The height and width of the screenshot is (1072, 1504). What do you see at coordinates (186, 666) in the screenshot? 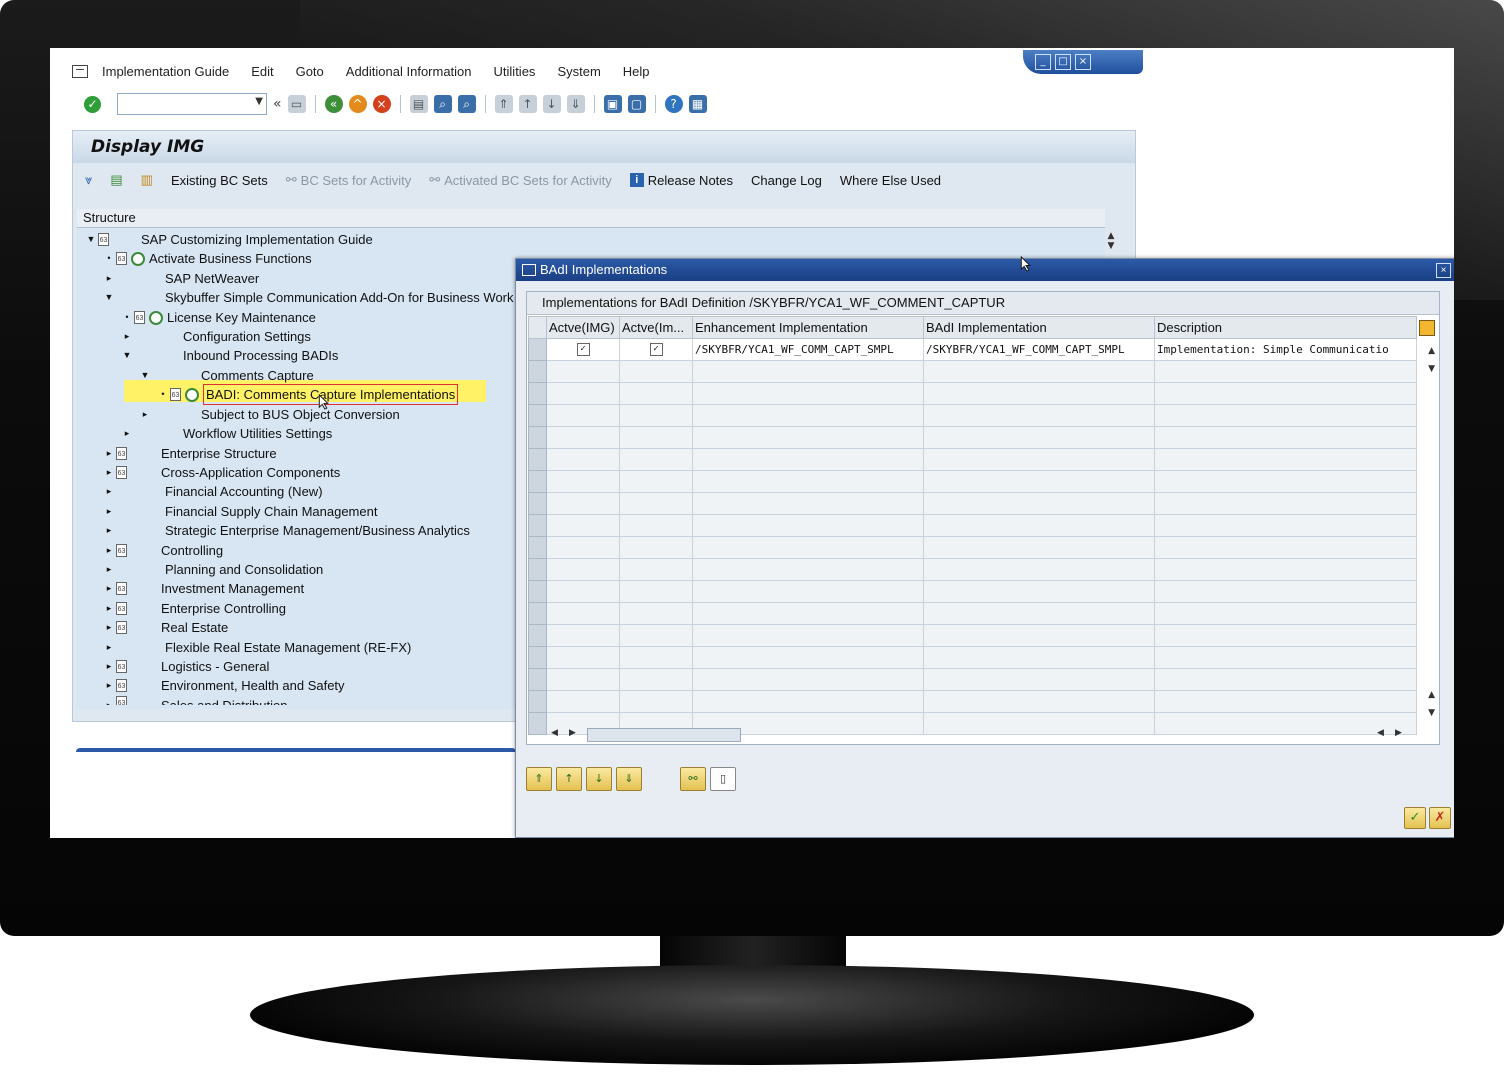
I see `tree-node: ▸ 63 Logistics - General` at bounding box center [186, 666].